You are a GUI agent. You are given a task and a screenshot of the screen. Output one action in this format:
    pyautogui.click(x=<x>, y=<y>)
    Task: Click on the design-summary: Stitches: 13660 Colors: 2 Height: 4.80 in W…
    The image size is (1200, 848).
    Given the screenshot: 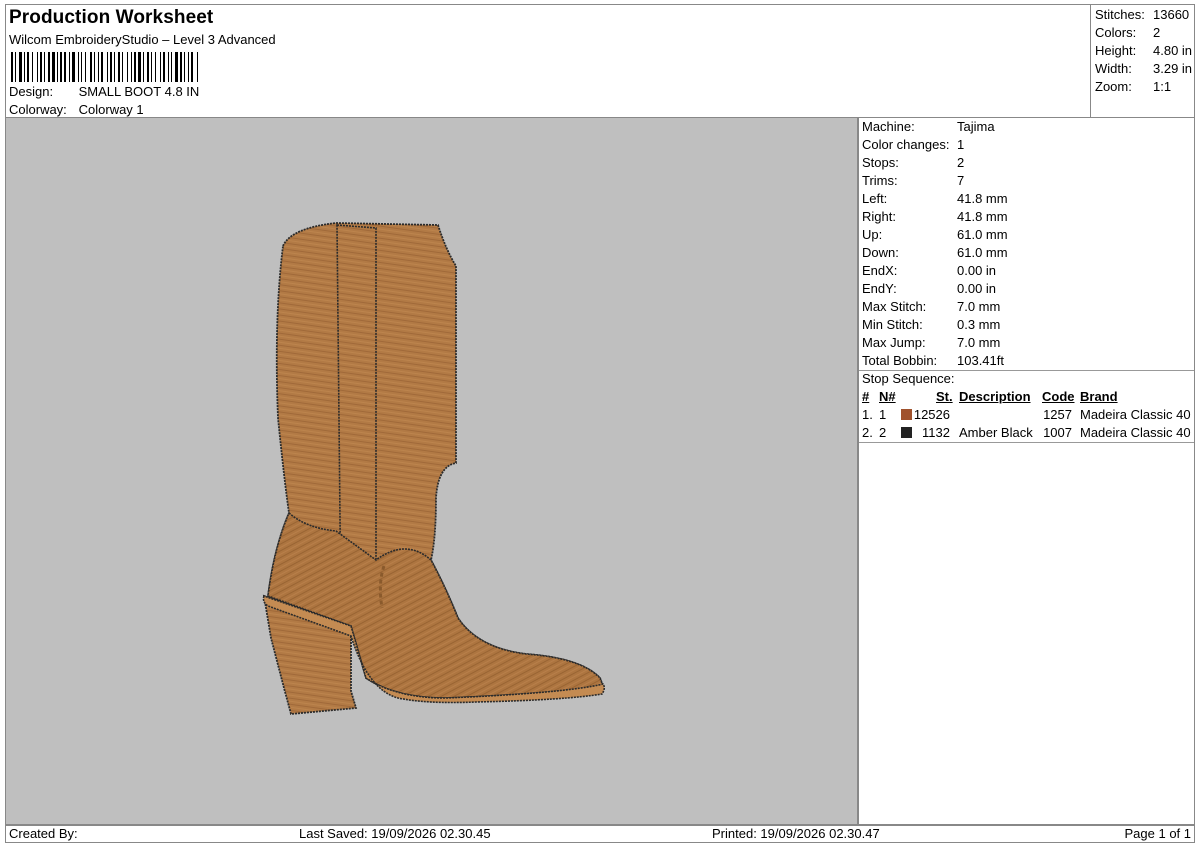 What is the action you would take?
    pyautogui.click(x=1142, y=61)
    